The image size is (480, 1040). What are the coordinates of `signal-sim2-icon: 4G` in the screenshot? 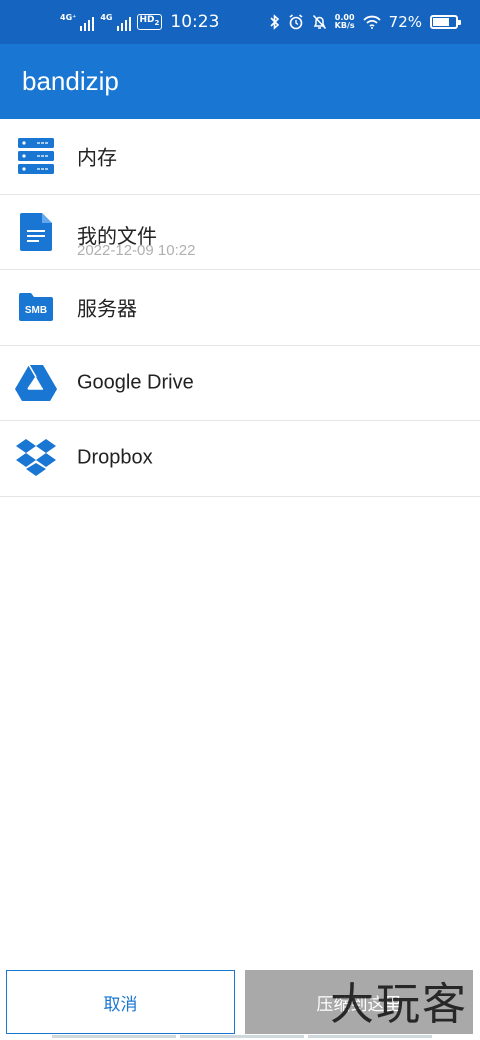 It's located at (115, 22).